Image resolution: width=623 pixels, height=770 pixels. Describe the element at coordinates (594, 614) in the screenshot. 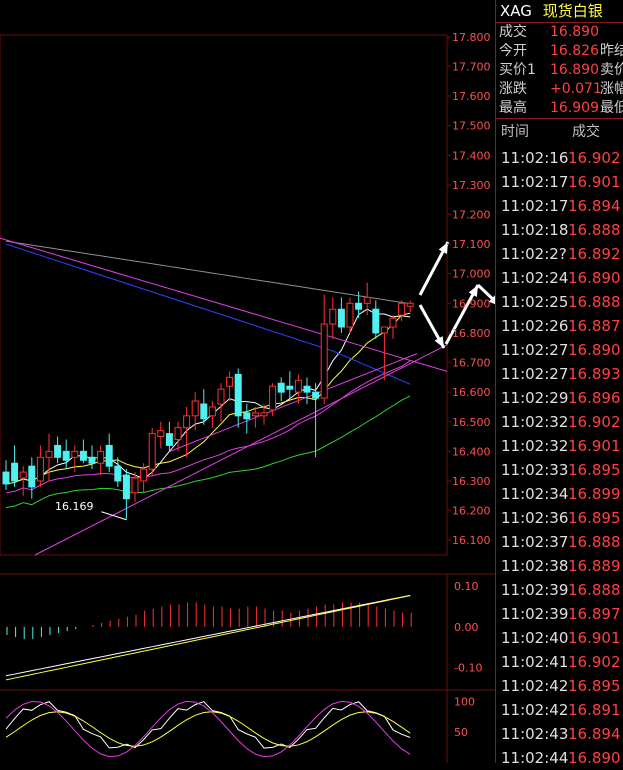

I see `trade-price: 16.897` at that location.